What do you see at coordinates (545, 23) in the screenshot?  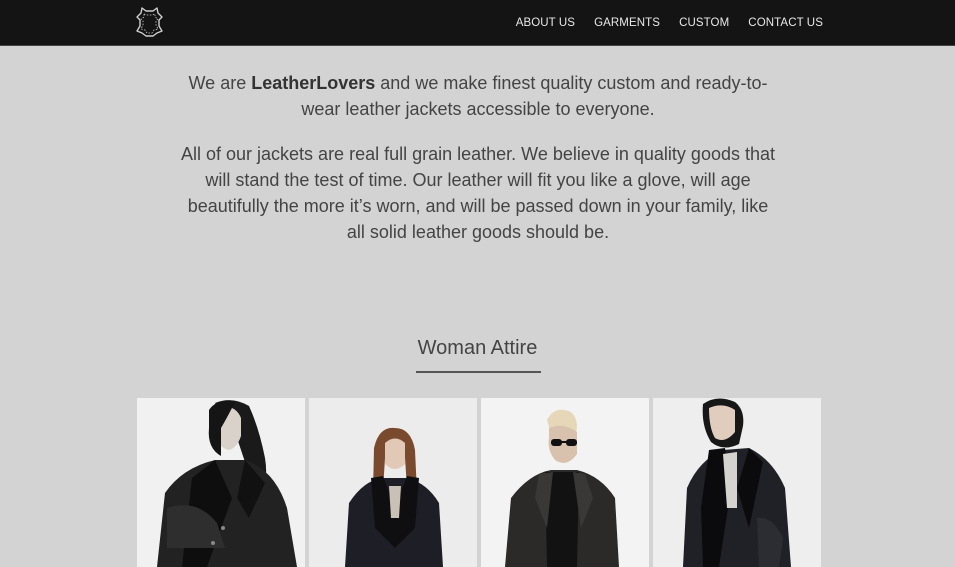 I see `nav-about-us: ABOUT US` at bounding box center [545, 23].